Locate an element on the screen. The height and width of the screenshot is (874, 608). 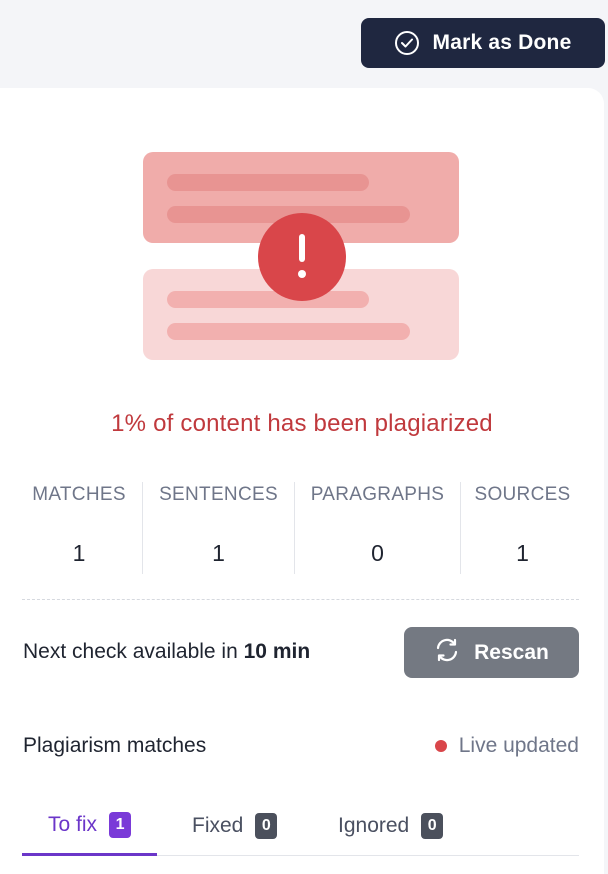
stat-label: SOURCES is located at coordinates (522, 494).